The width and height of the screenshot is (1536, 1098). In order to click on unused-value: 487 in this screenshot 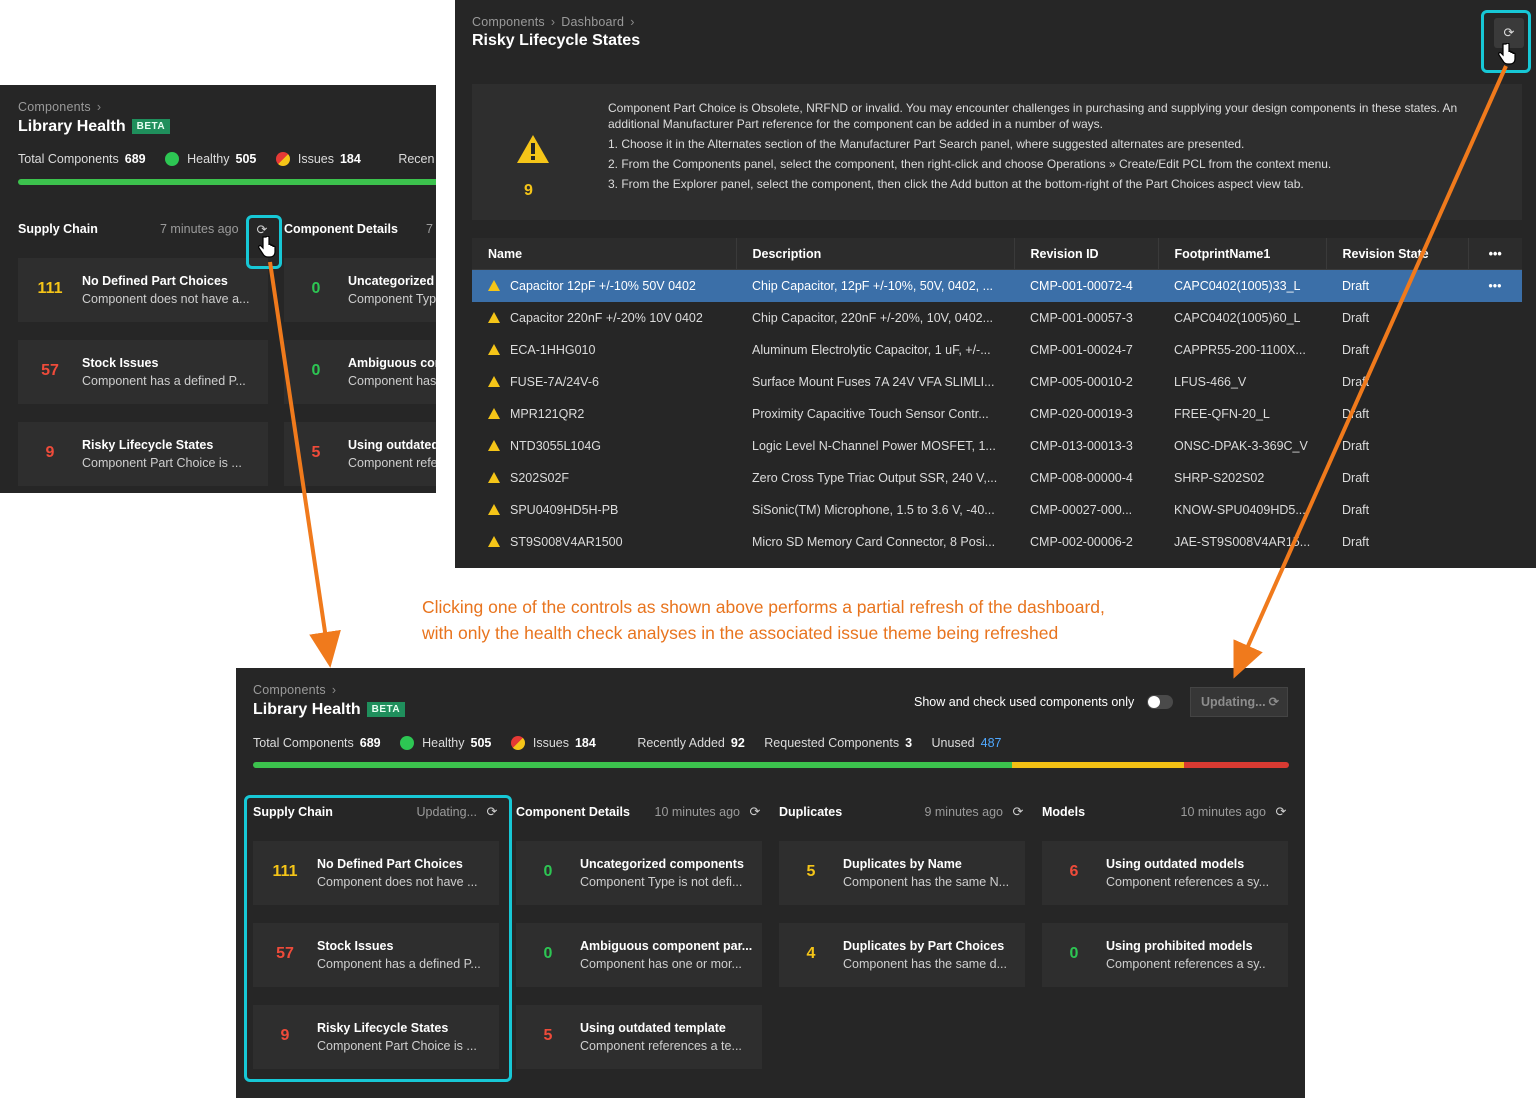, I will do `click(991, 743)`.